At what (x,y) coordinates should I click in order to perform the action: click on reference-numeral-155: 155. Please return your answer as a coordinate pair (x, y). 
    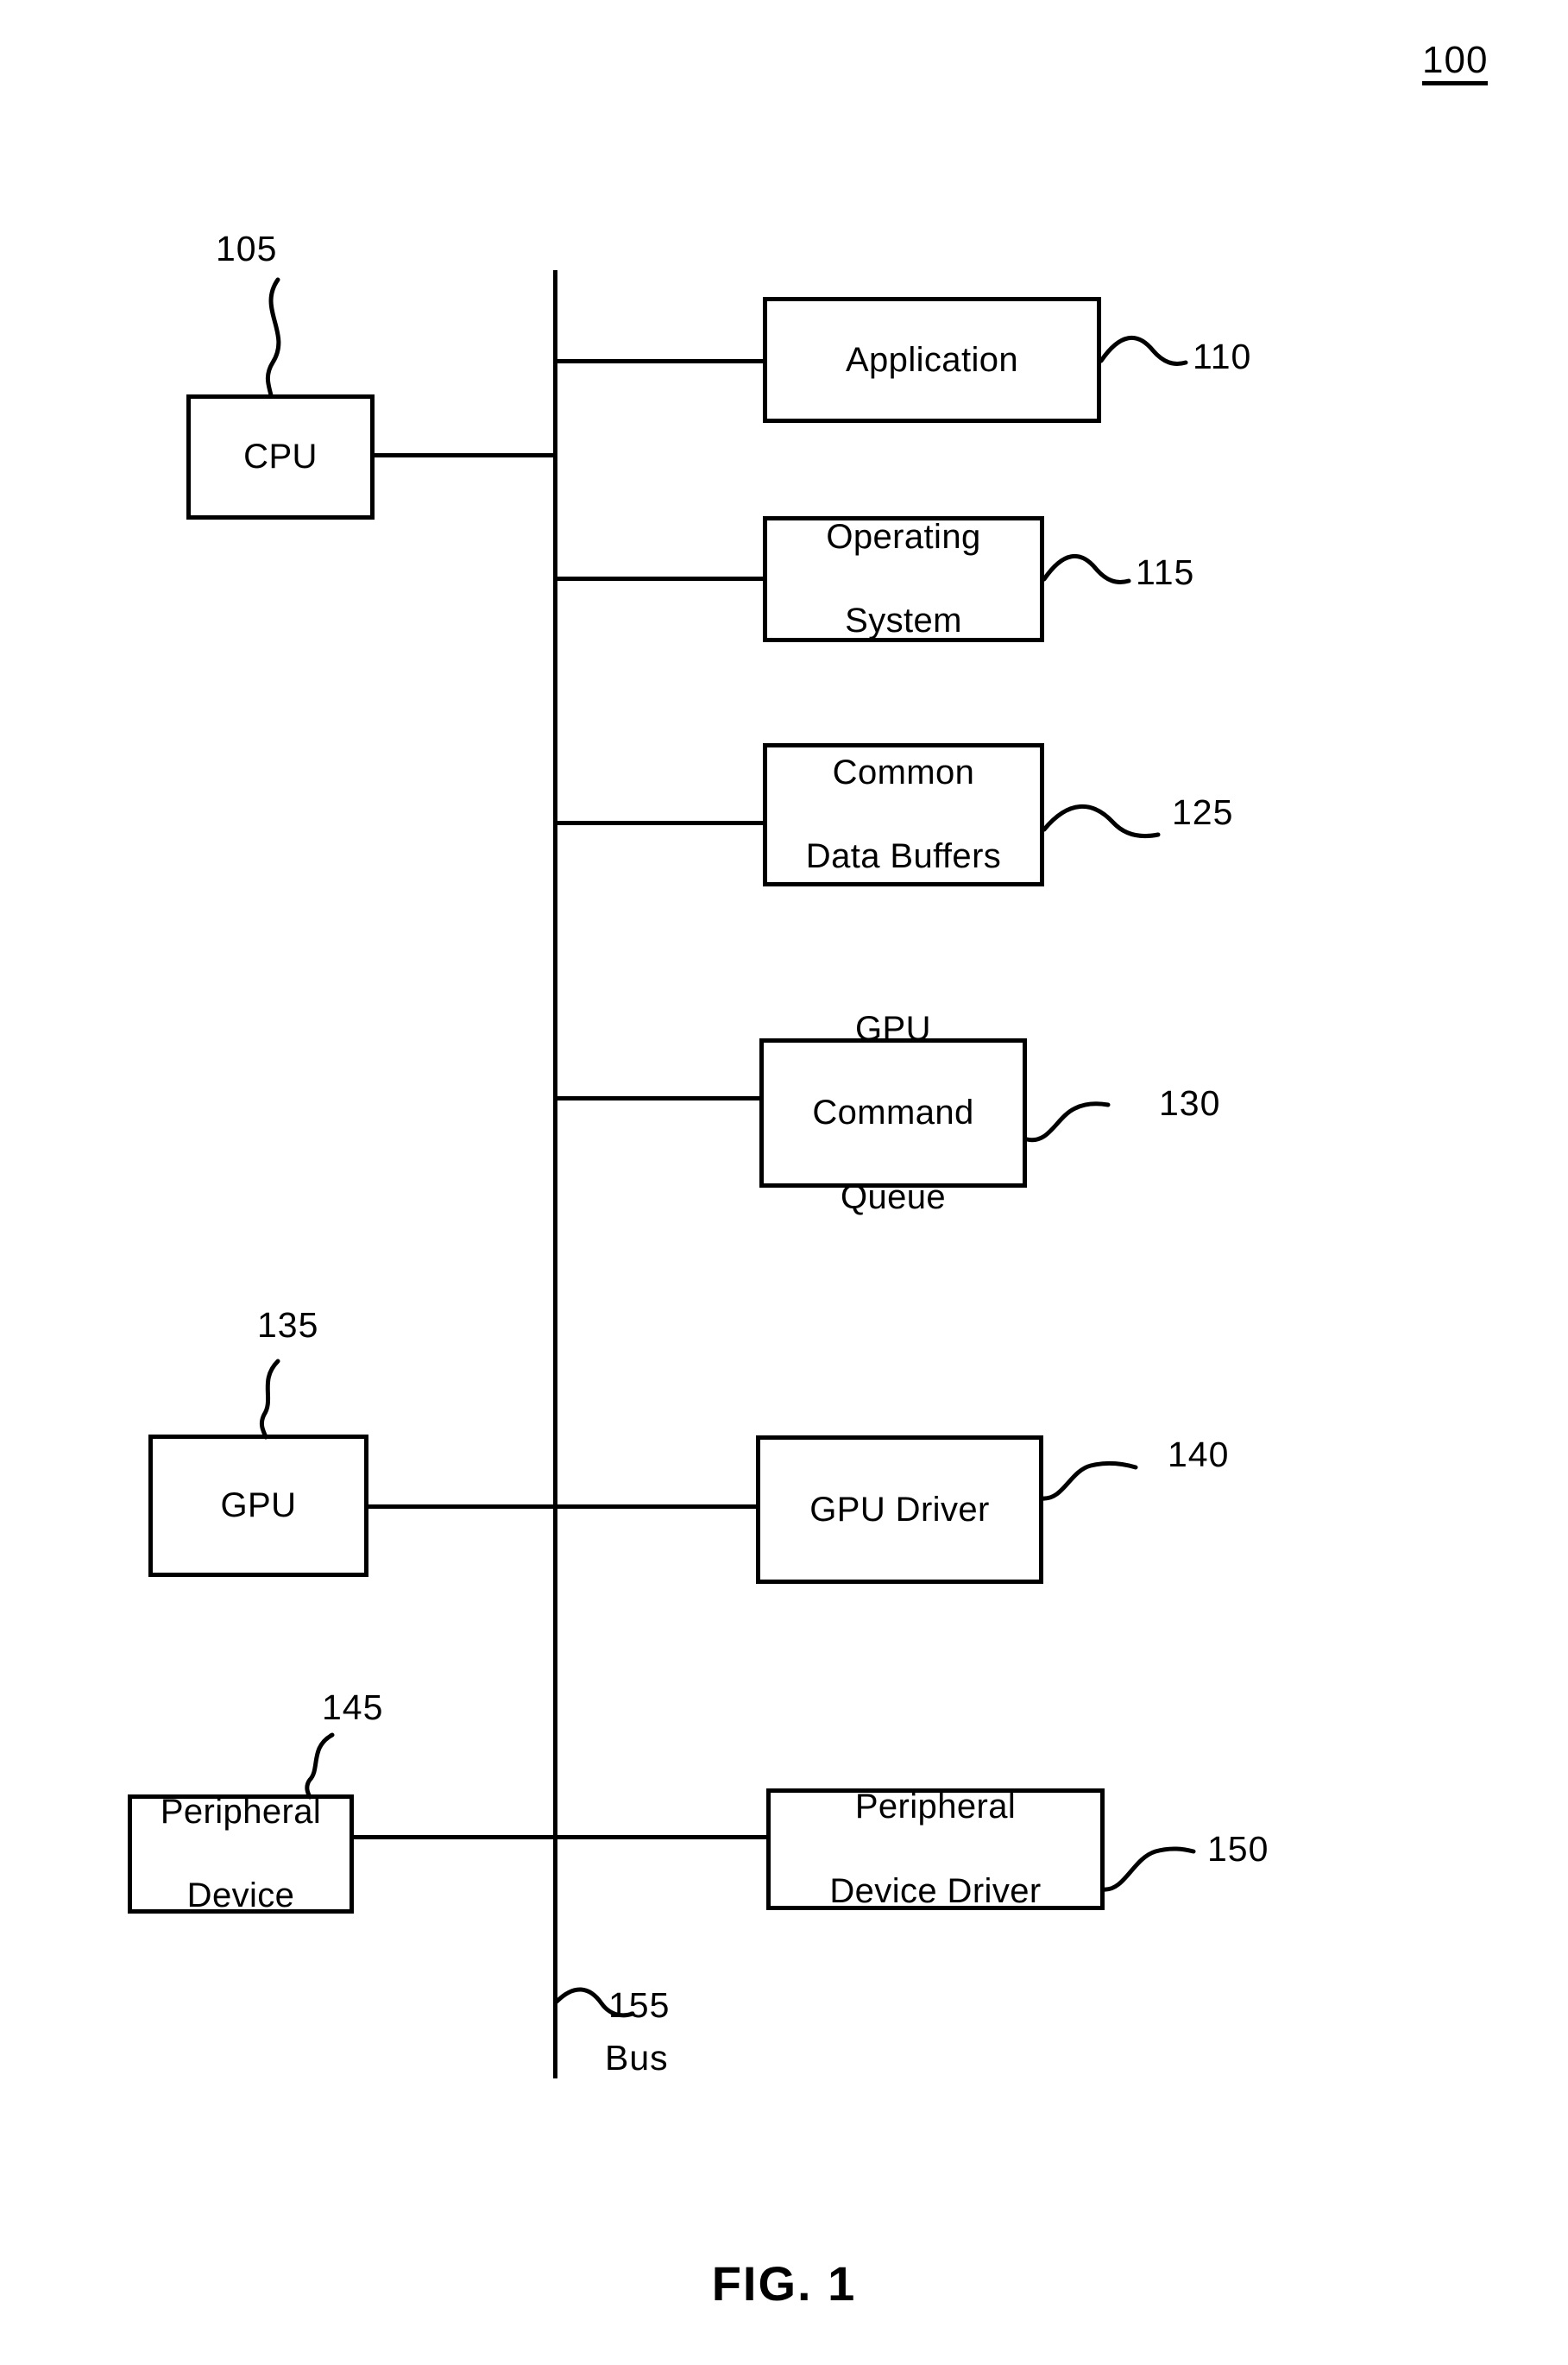
    Looking at the image, I should click on (639, 2005).